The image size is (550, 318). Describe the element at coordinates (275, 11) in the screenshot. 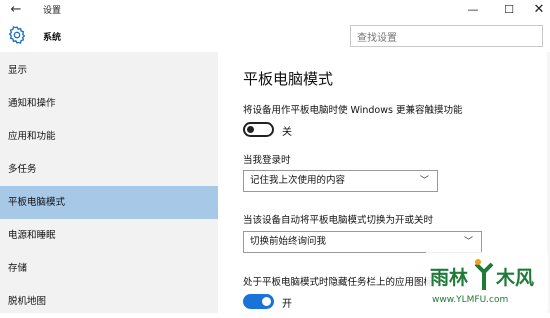

I see `title-bar: ← 设置 — ☐ ✕` at that location.